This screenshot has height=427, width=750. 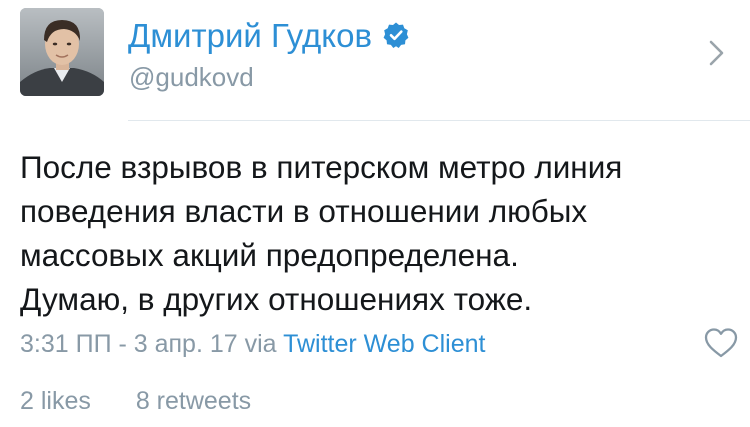 What do you see at coordinates (250, 35) in the screenshot?
I see `display-name: Дмитрий Гудков` at bounding box center [250, 35].